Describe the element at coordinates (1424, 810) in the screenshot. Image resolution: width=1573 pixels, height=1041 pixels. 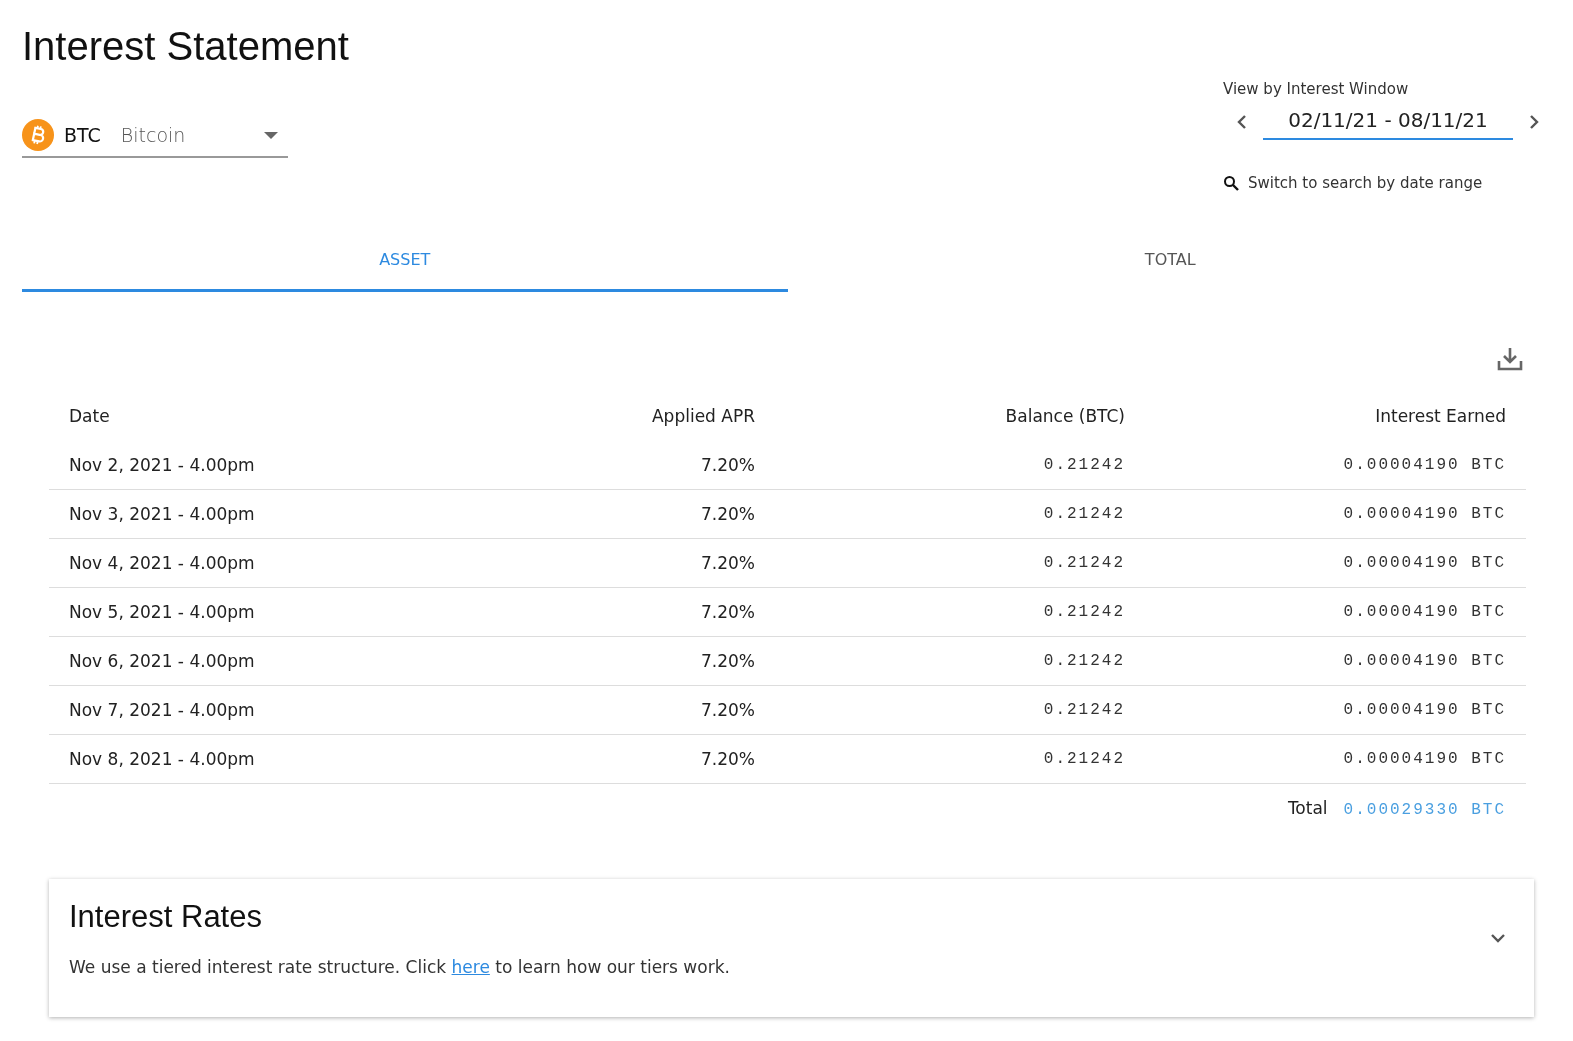
I see `total-value: 0.00029330 BTC` at that location.